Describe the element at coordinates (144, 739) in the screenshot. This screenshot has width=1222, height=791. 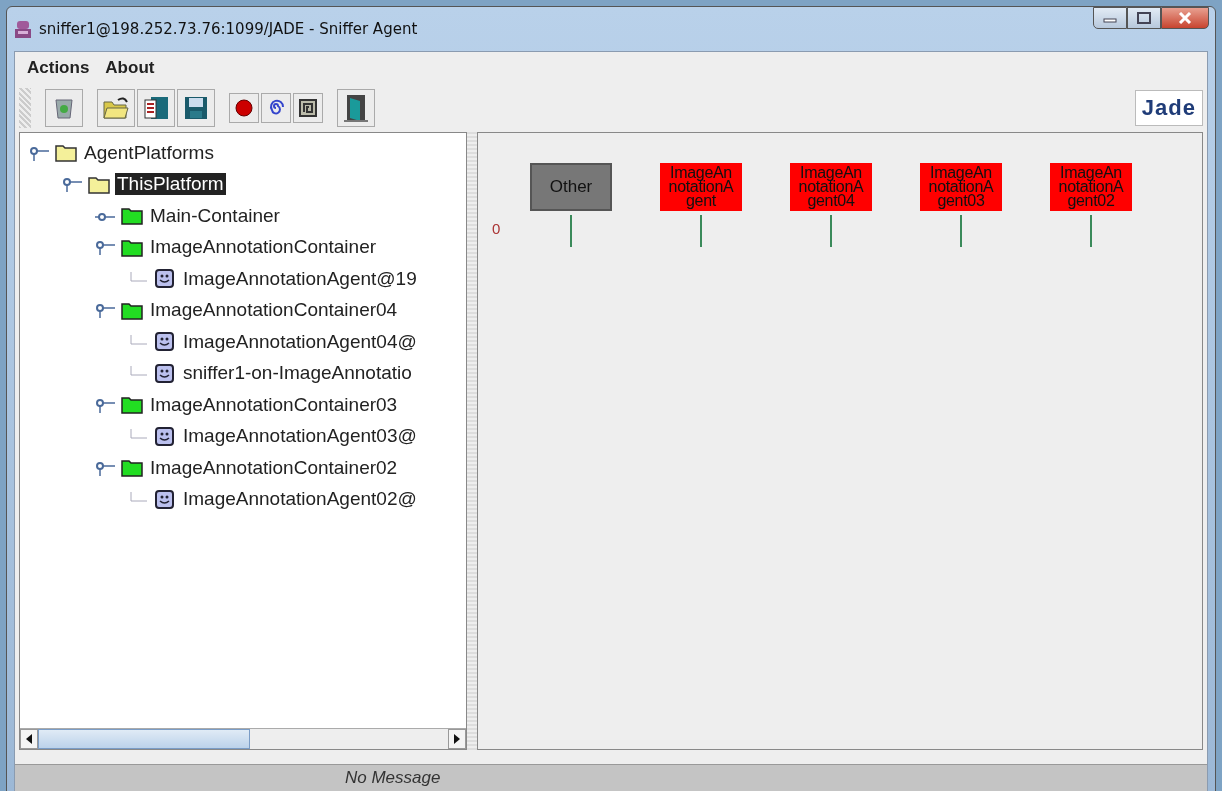
I see `scrollbar-thumb` at that location.